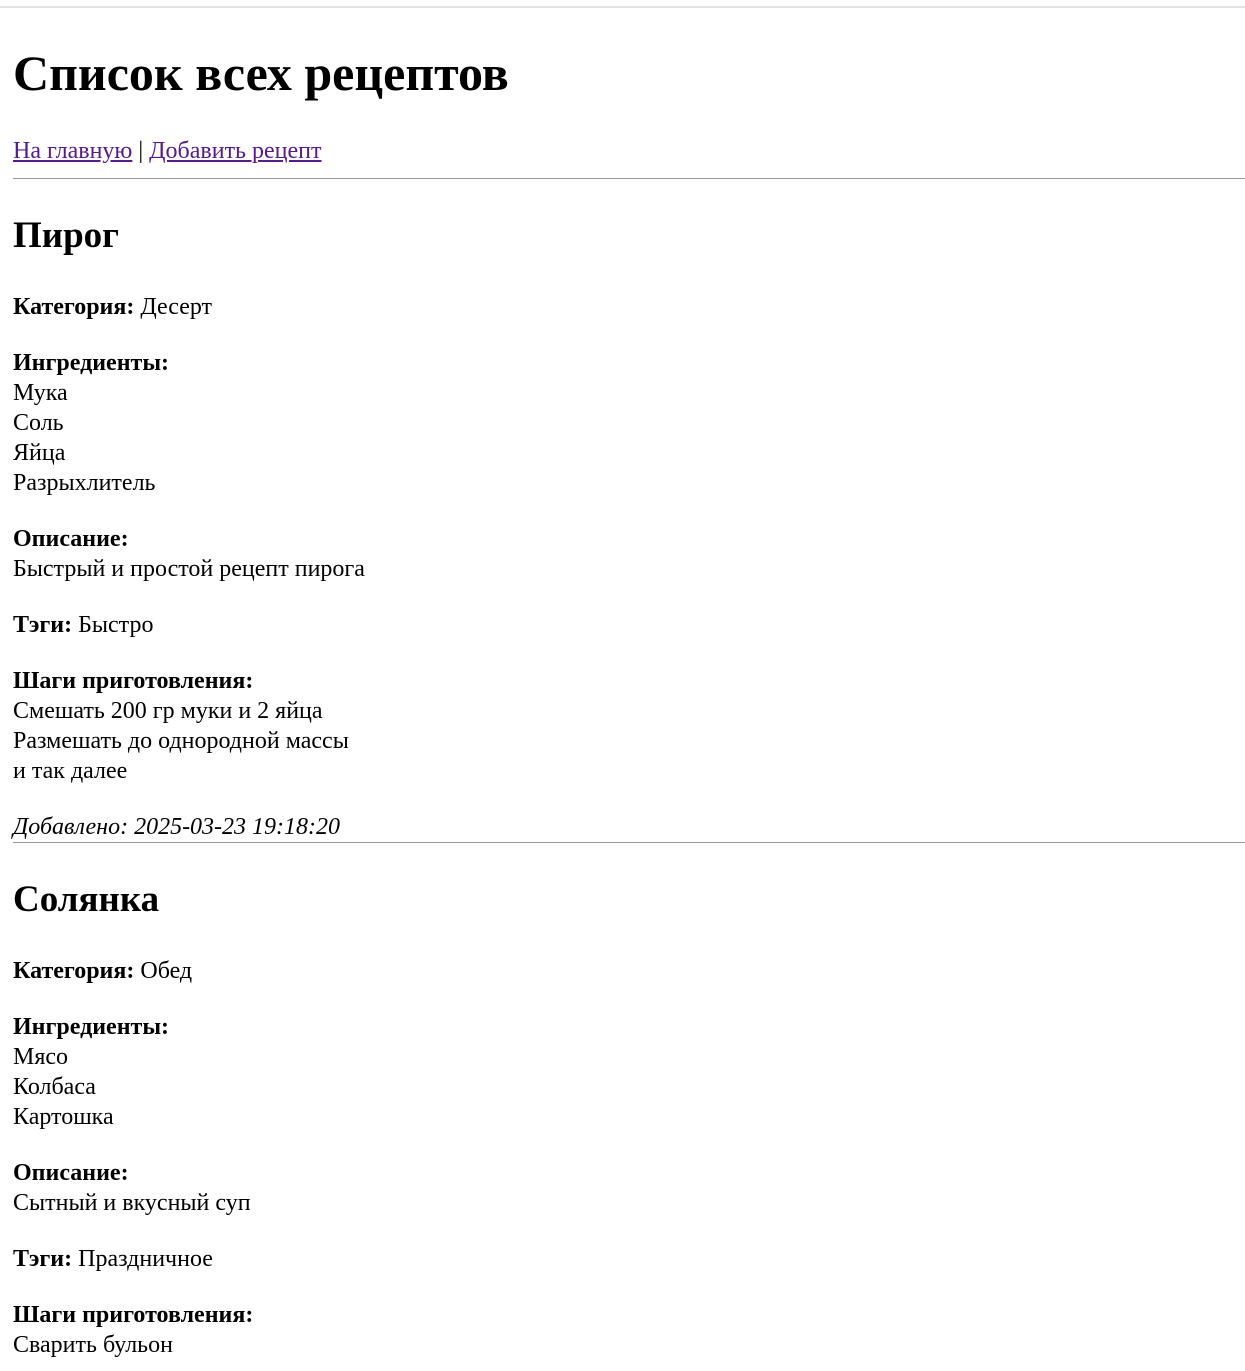  What do you see at coordinates (84, 483) in the screenshot?
I see `ingredient-item: Разрыхлитель` at bounding box center [84, 483].